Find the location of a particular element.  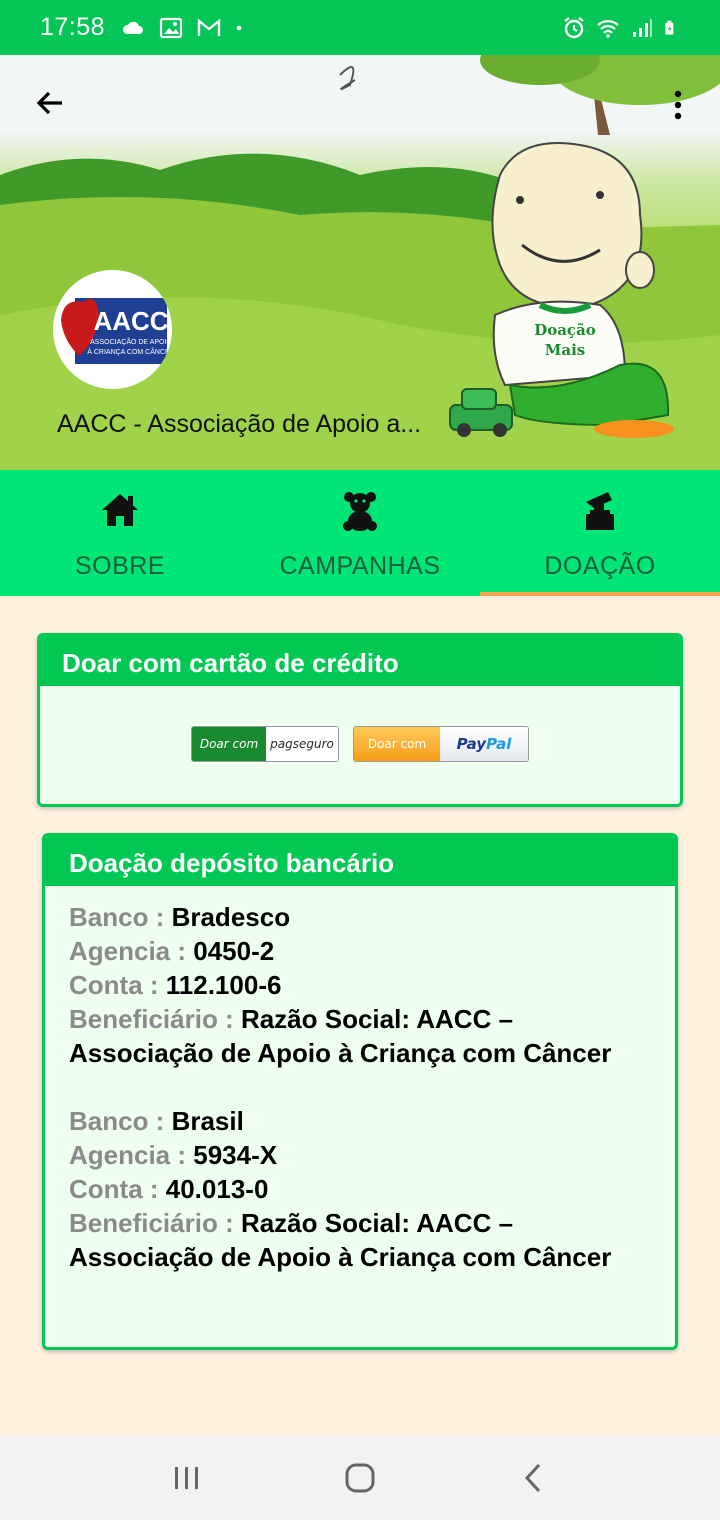

status-left-icons is located at coordinates (185, 28).